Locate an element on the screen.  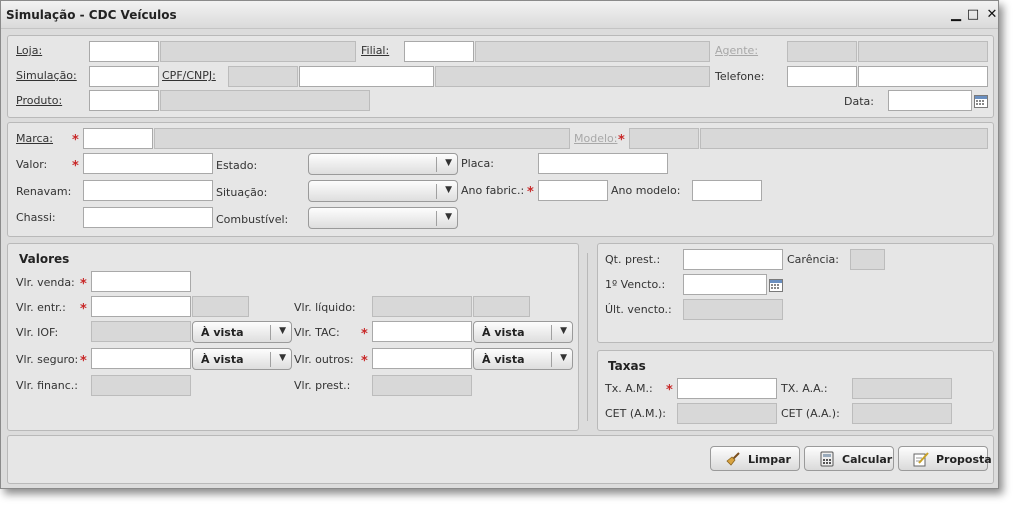
tx-aa-field is located at coordinates (902, 388).